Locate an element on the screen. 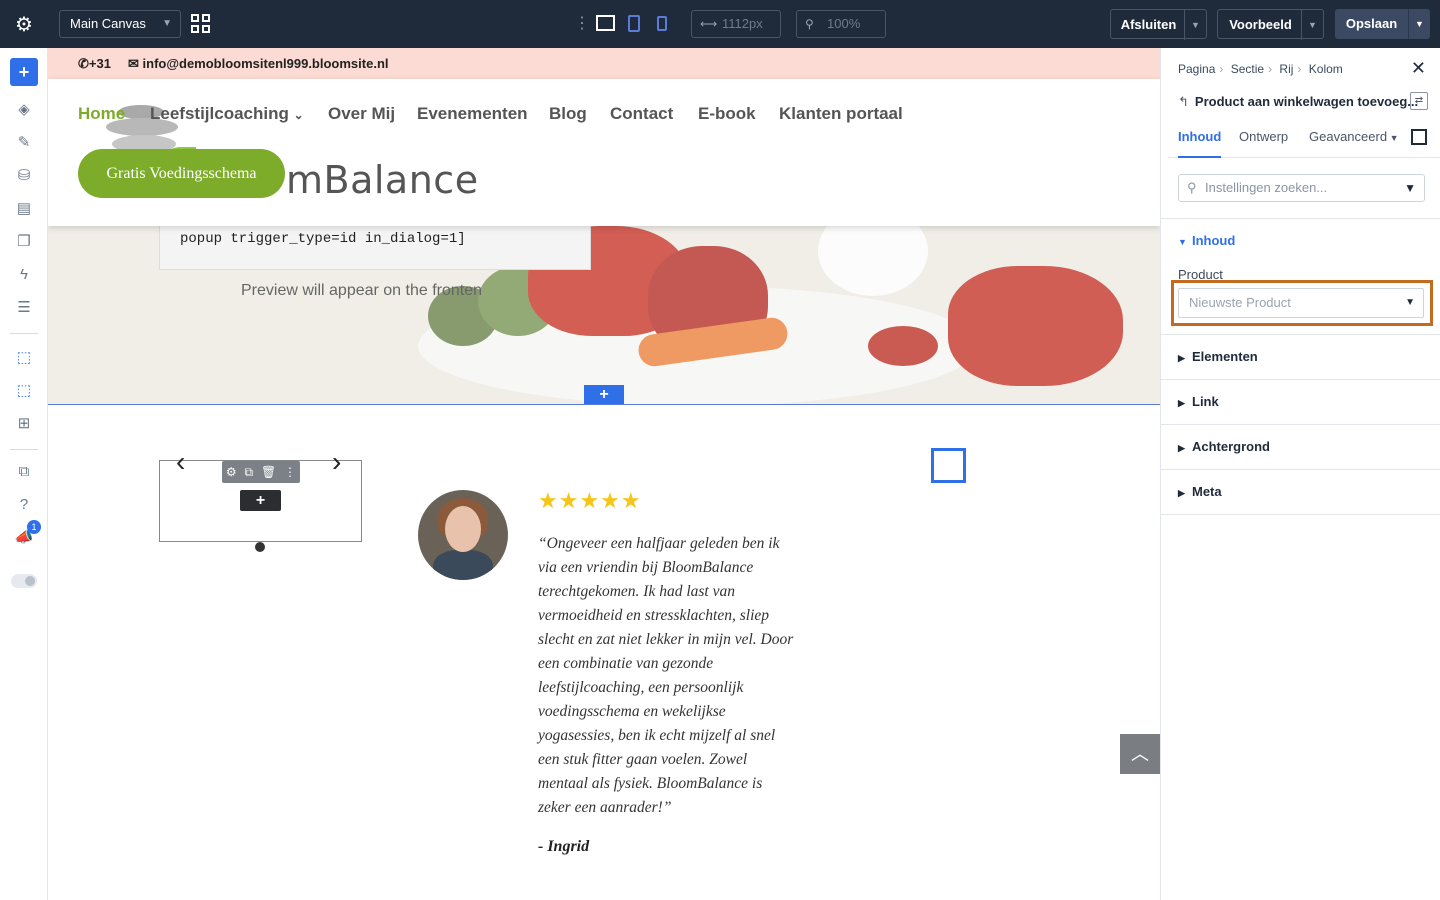 This screenshot has height=900, width=1440. select-element-icon: ⬚ is located at coordinates (24, 358).